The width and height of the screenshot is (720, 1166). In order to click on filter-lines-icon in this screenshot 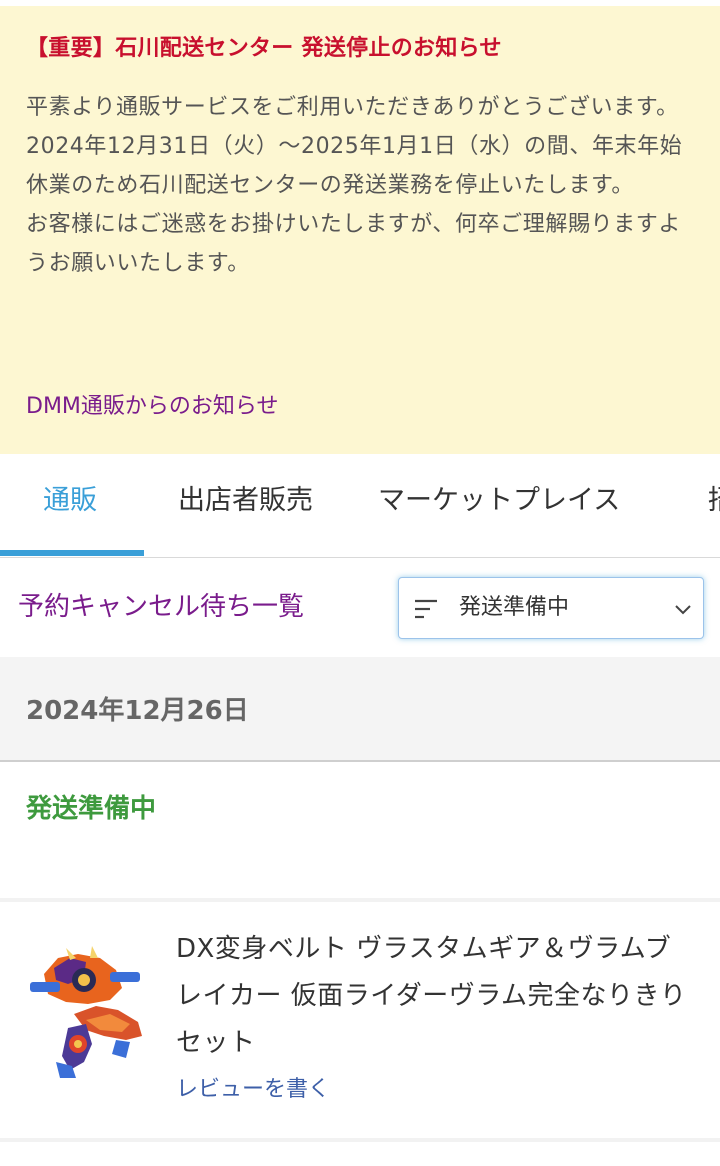, I will do `click(426, 609)`.